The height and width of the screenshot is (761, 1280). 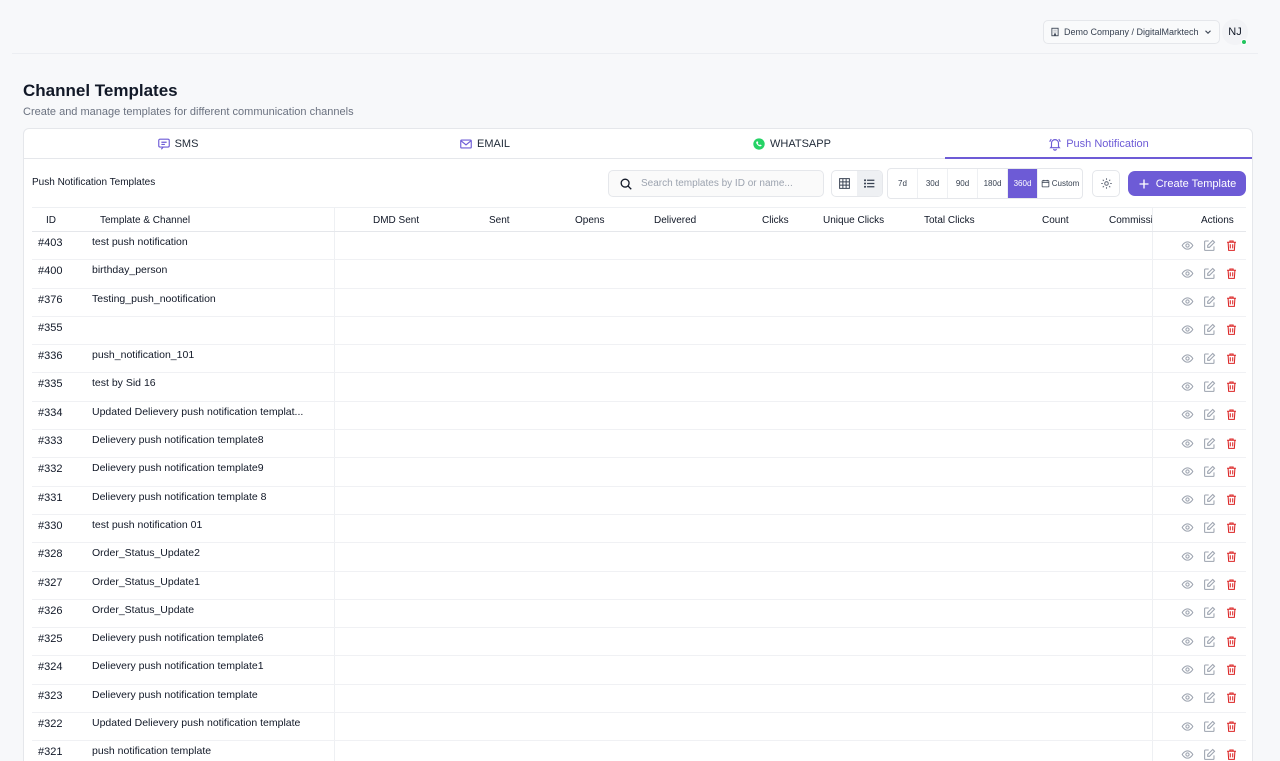 I want to click on template-name: test by Sid 16, so click(x=212, y=383).